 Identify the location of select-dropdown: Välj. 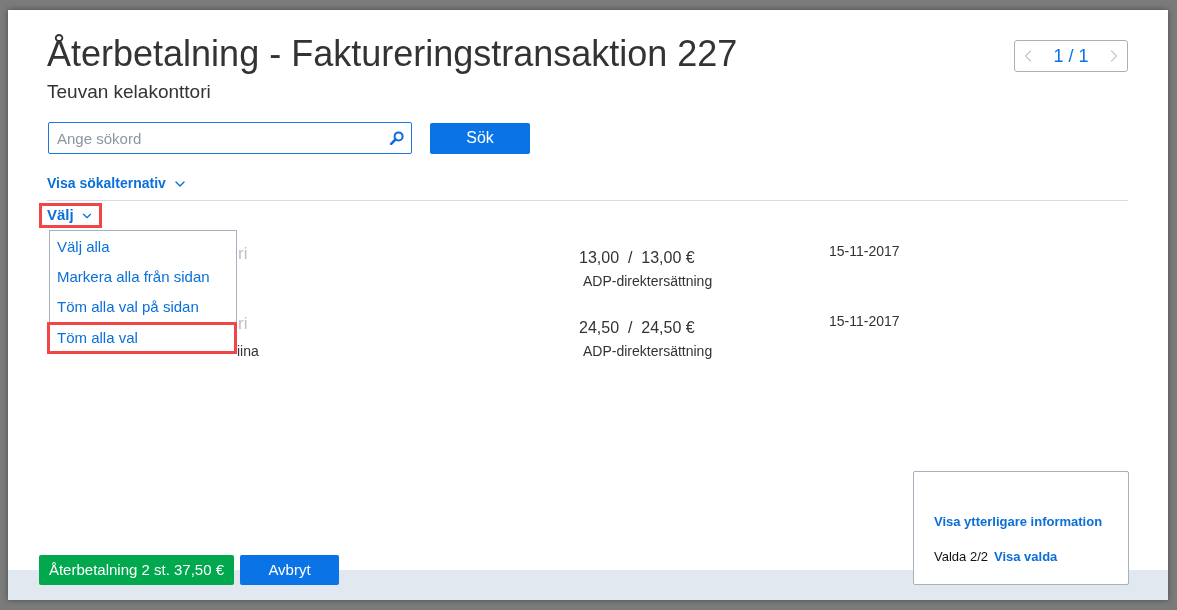
(70, 215).